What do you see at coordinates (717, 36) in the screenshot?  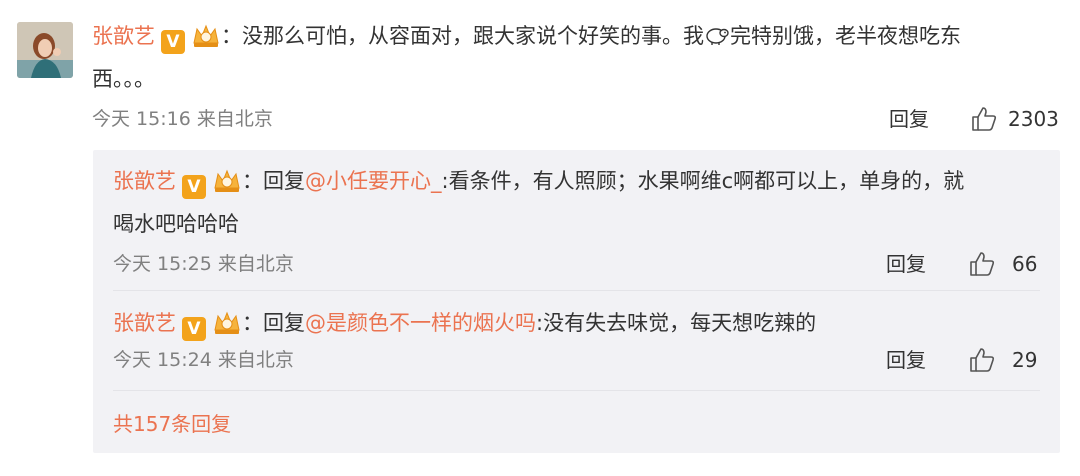 I see `sheep-emoji-icon` at bounding box center [717, 36].